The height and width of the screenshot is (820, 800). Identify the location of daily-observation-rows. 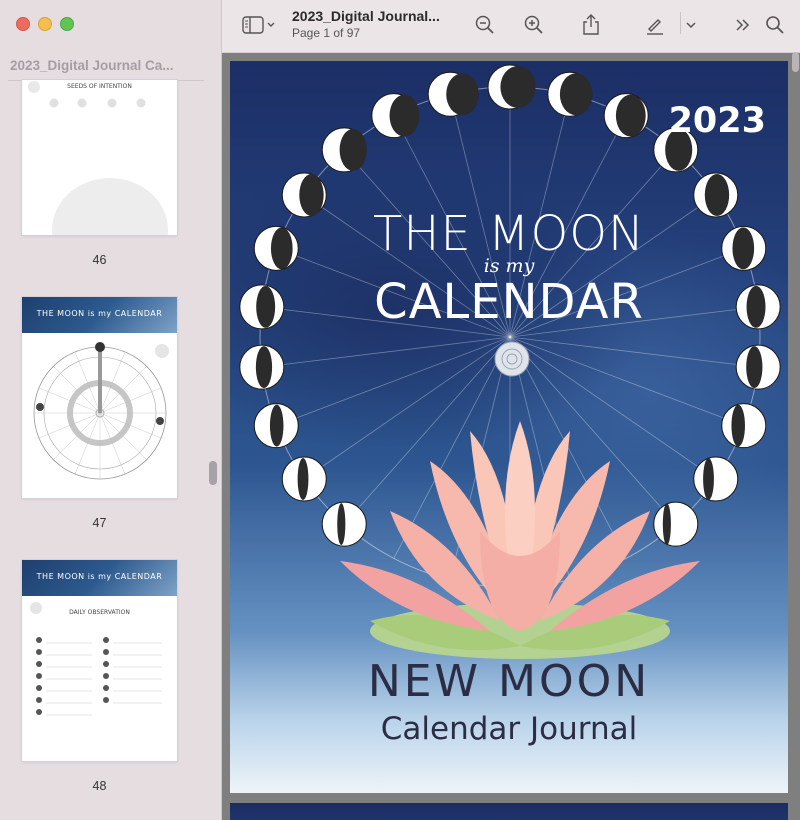
(96, 659).